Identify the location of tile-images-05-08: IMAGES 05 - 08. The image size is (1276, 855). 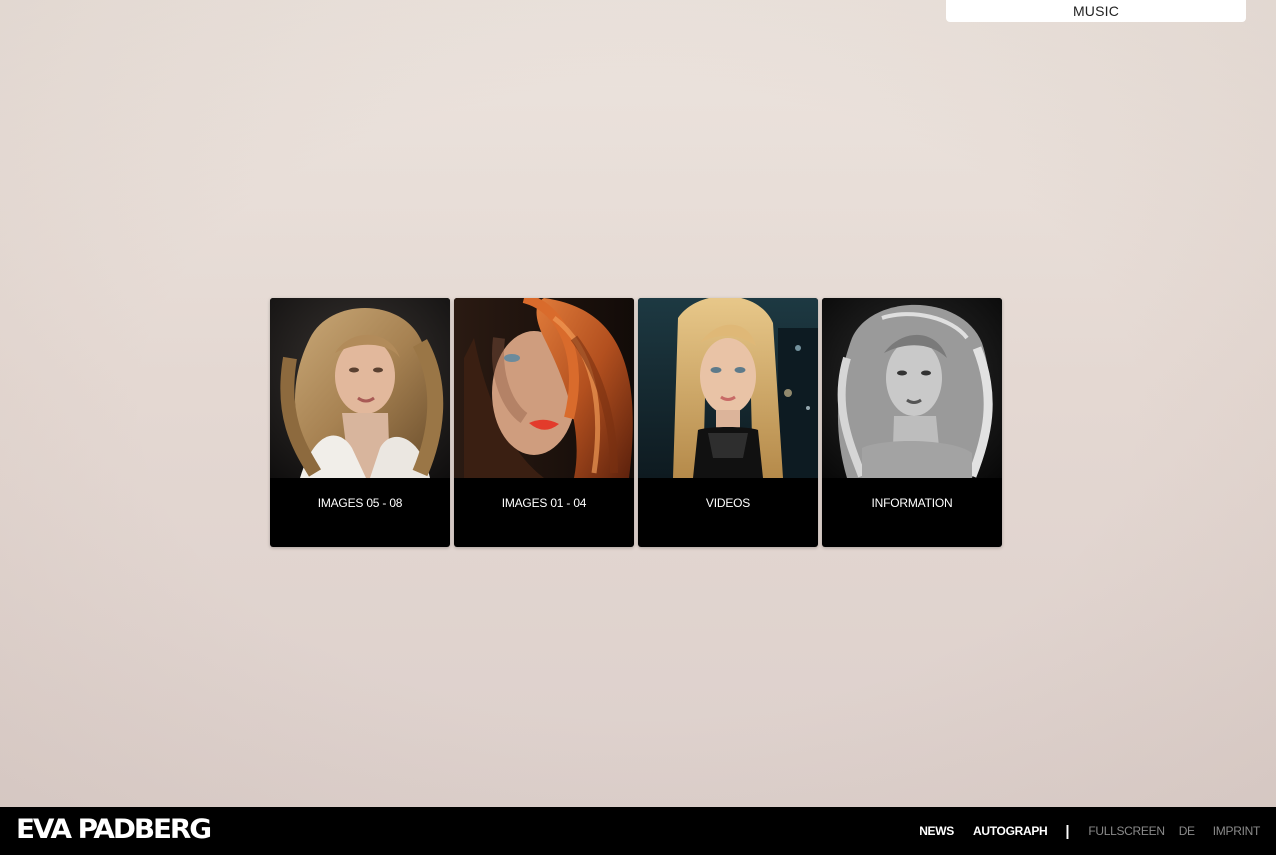
(360, 422).